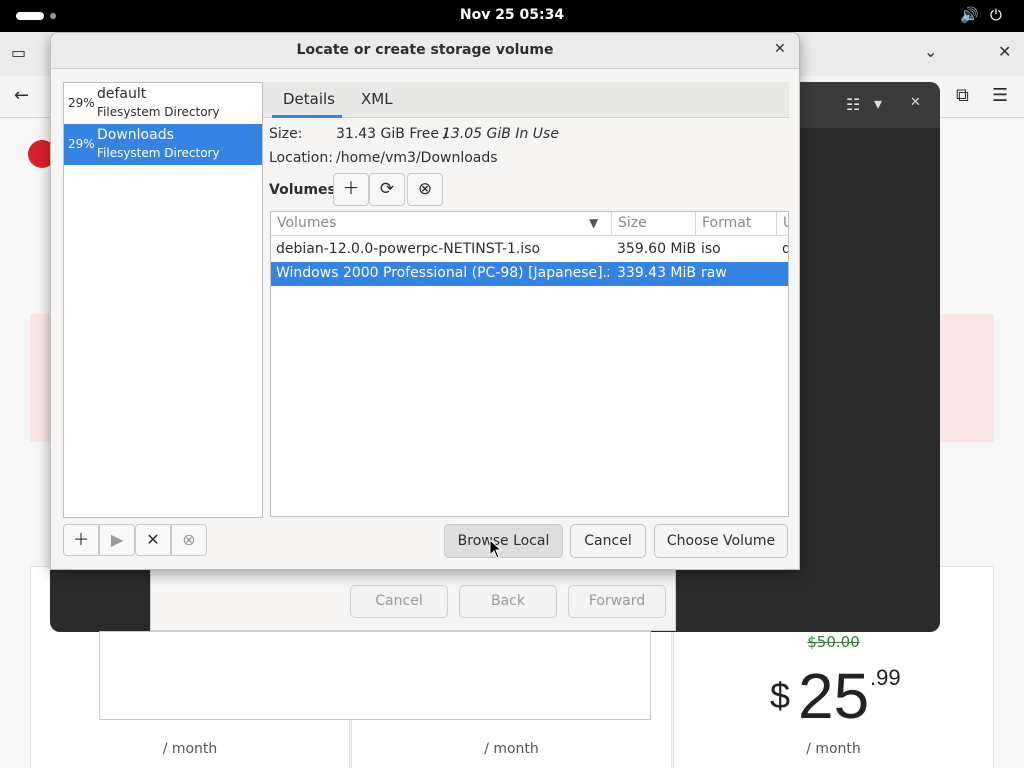 The image size is (1024, 768). What do you see at coordinates (399, 601) in the screenshot?
I see `wizard-cancel-button: Cancel` at bounding box center [399, 601].